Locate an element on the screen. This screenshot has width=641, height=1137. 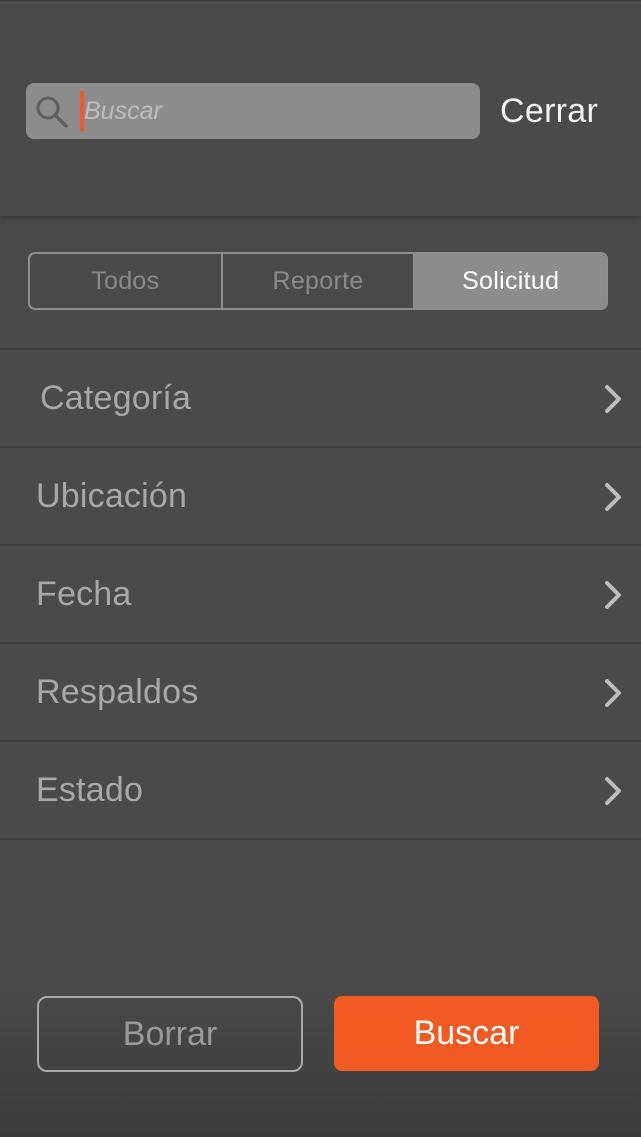
filter-row-categoria: Categoría is located at coordinates (320, 397).